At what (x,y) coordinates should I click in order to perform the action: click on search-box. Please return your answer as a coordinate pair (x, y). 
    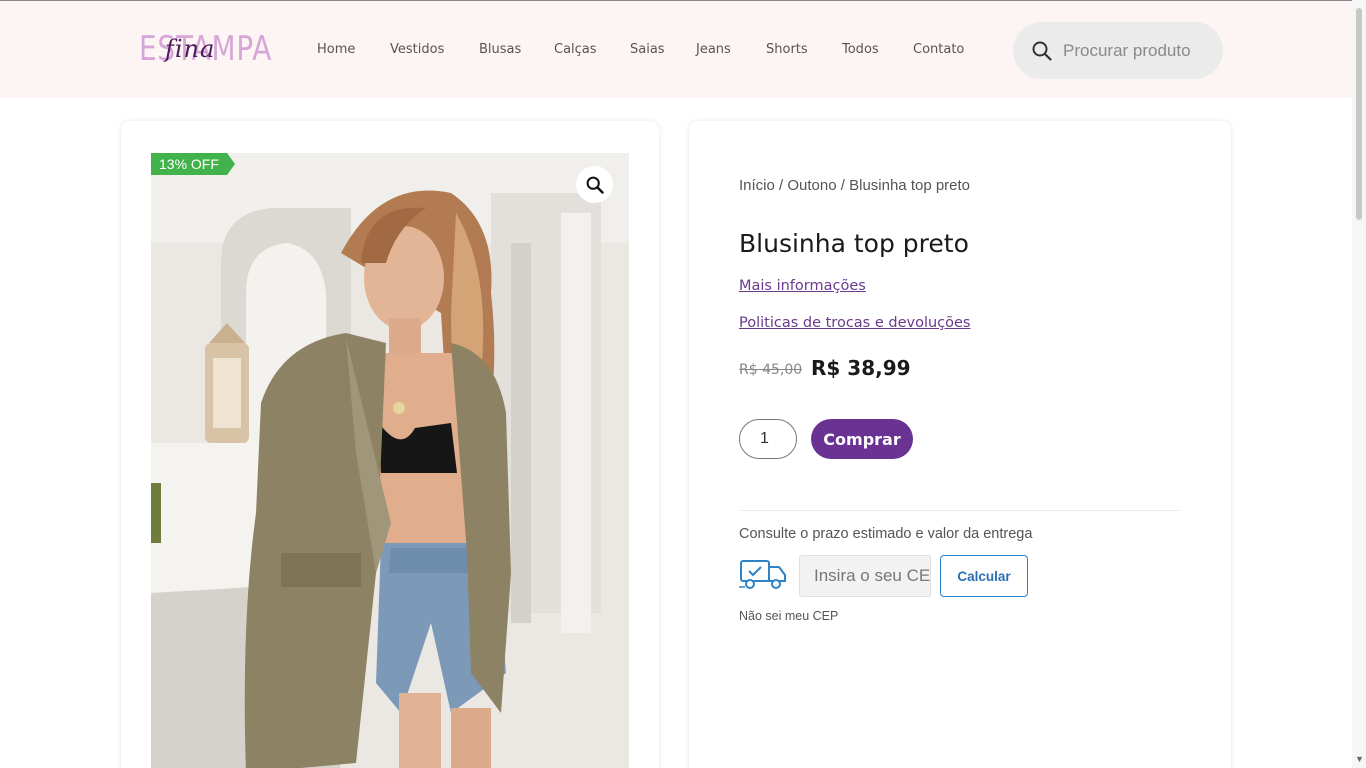
    Looking at the image, I should click on (1118, 50).